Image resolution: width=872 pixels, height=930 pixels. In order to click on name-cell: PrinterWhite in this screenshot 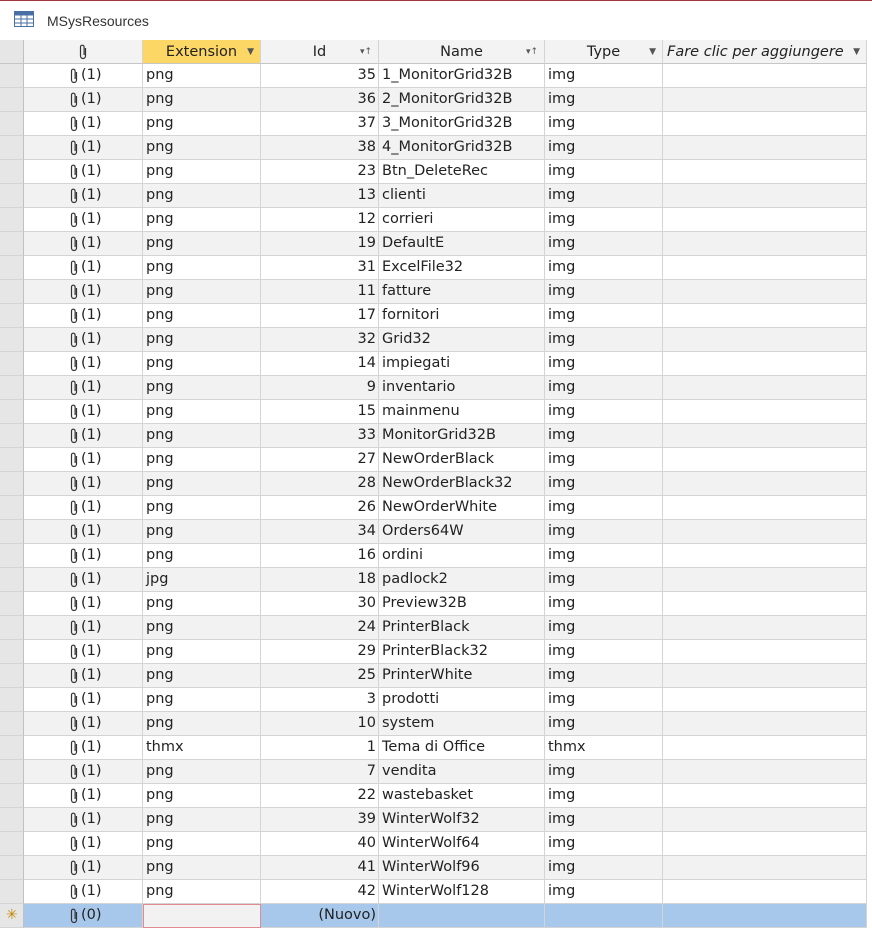, I will do `click(462, 676)`.